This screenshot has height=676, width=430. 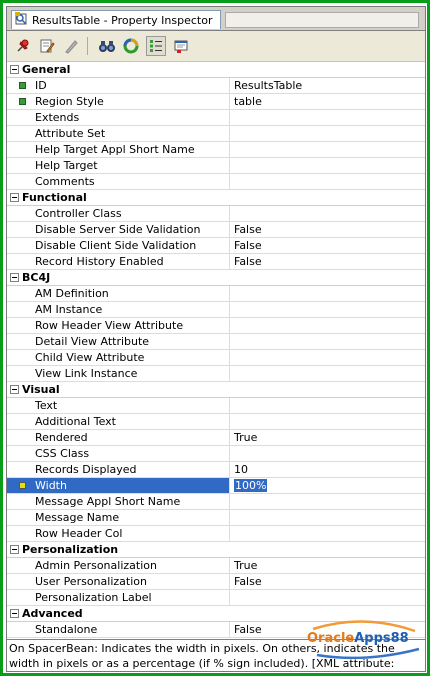 What do you see at coordinates (118, 422) in the screenshot?
I see `property-name: Additional Text` at bounding box center [118, 422].